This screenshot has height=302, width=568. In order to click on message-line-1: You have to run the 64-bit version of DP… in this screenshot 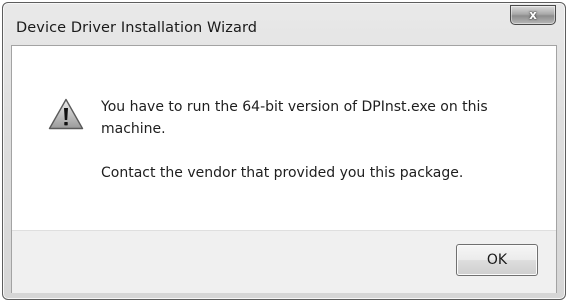, I will do `click(294, 118)`.